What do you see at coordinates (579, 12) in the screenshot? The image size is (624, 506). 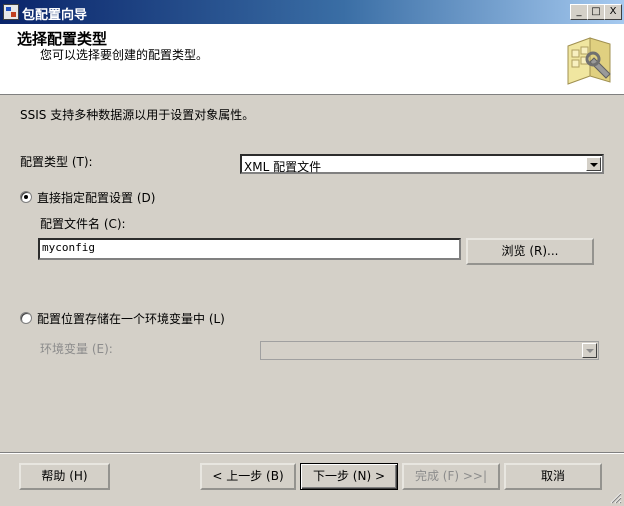 I see `minimize-button: _` at bounding box center [579, 12].